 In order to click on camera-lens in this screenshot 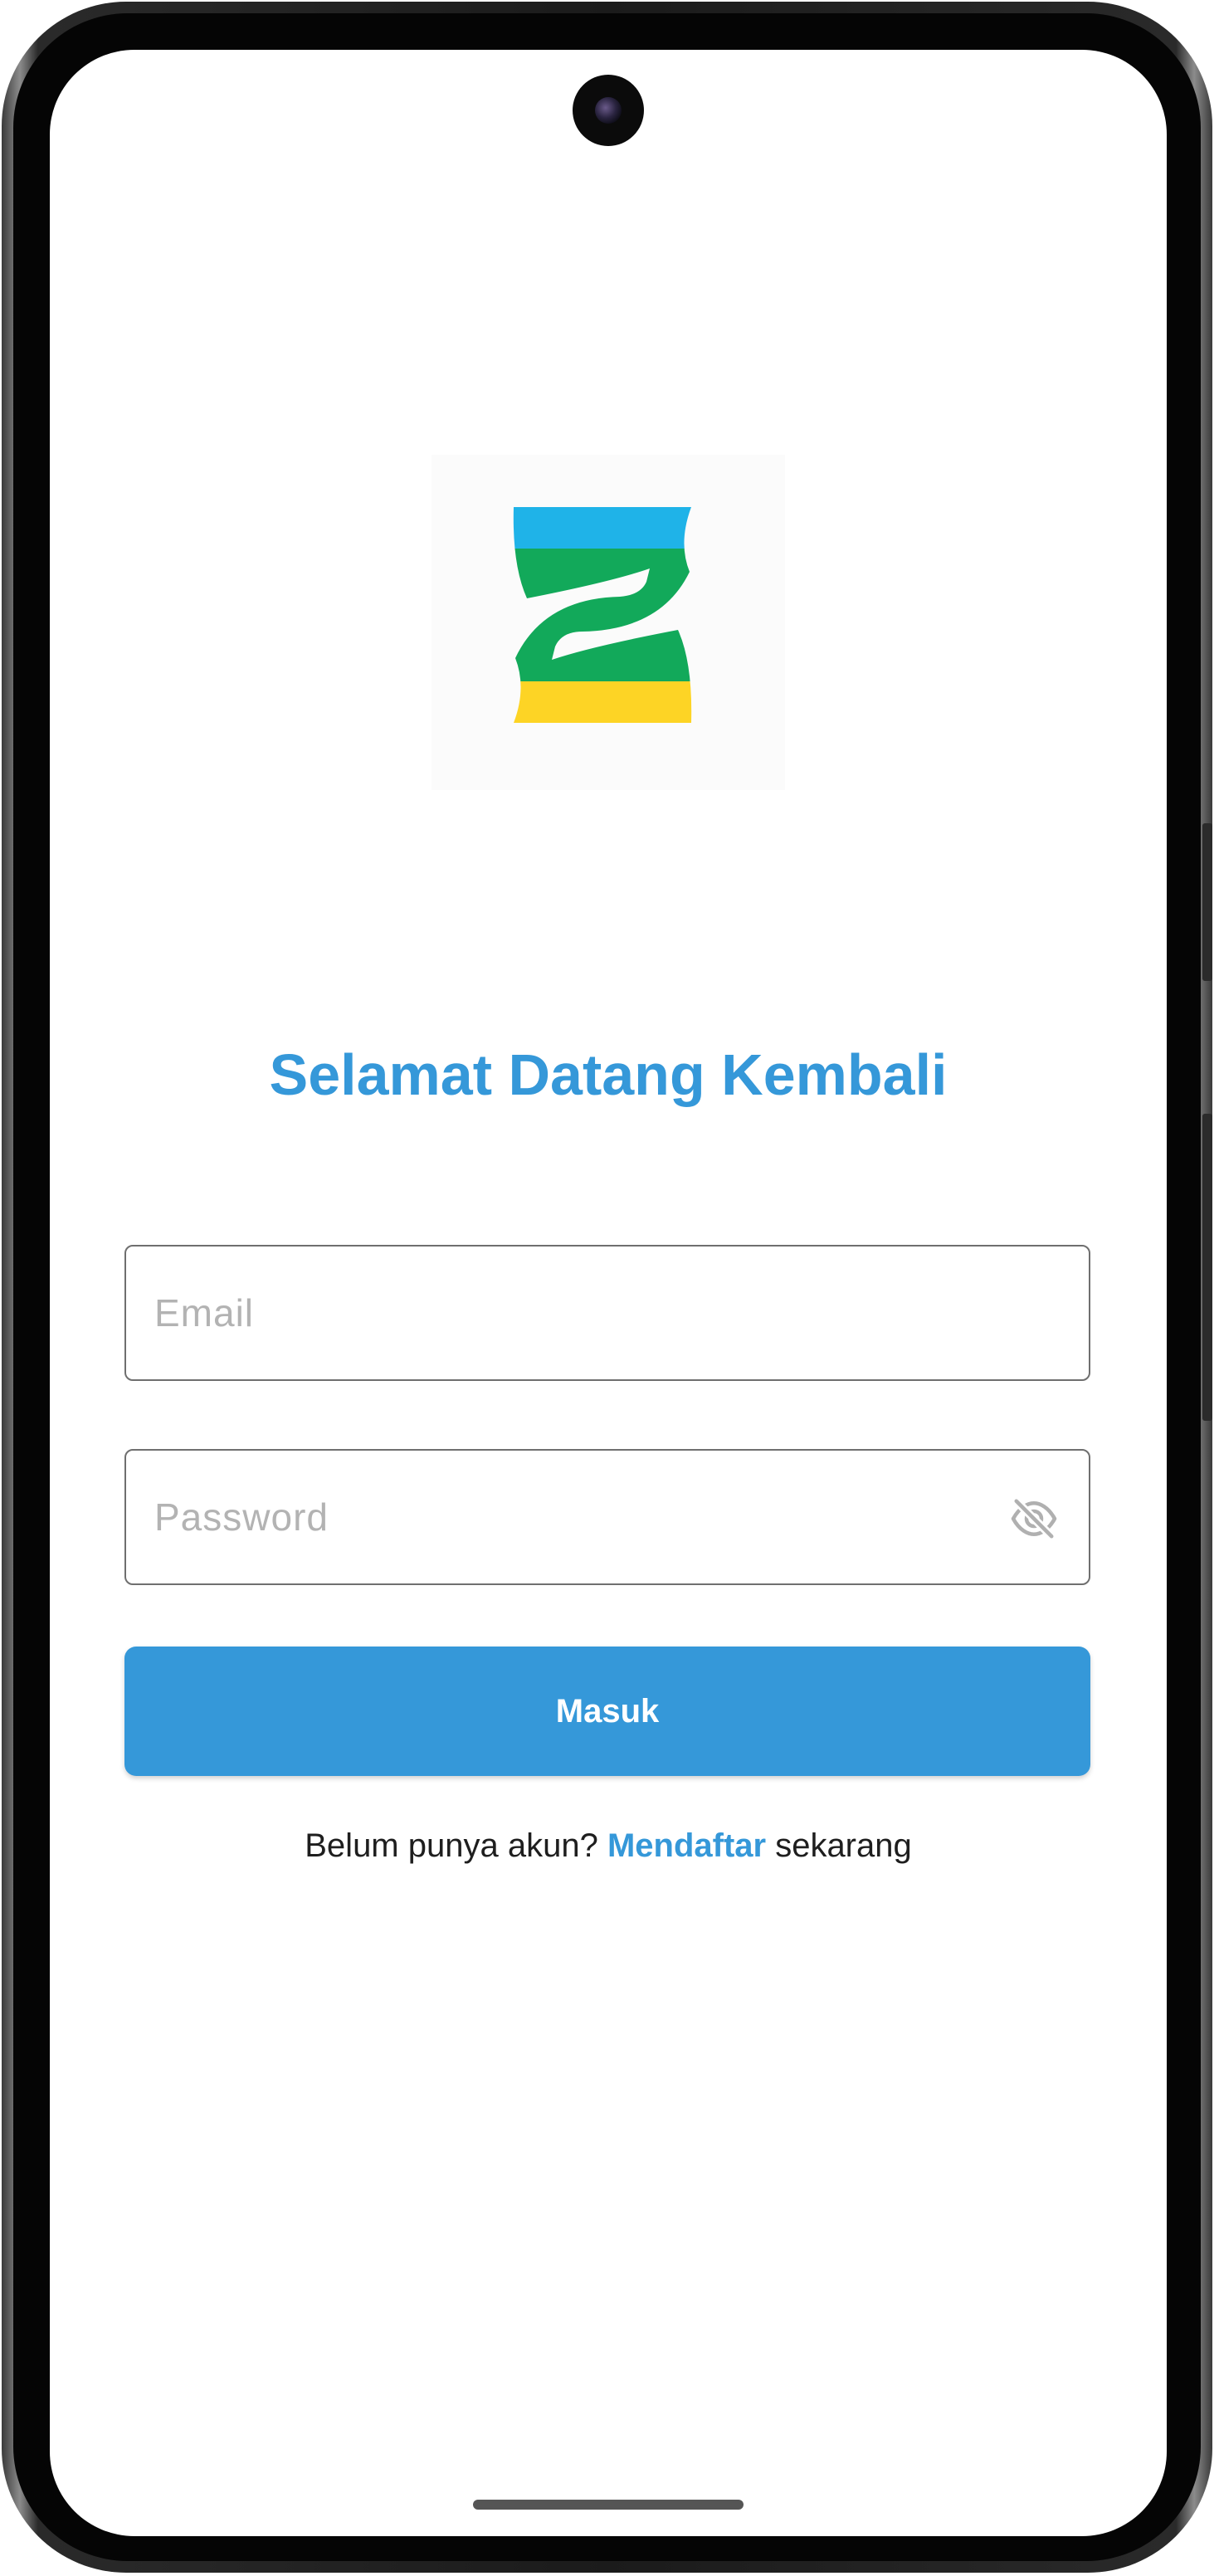, I will do `click(609, 111)`.